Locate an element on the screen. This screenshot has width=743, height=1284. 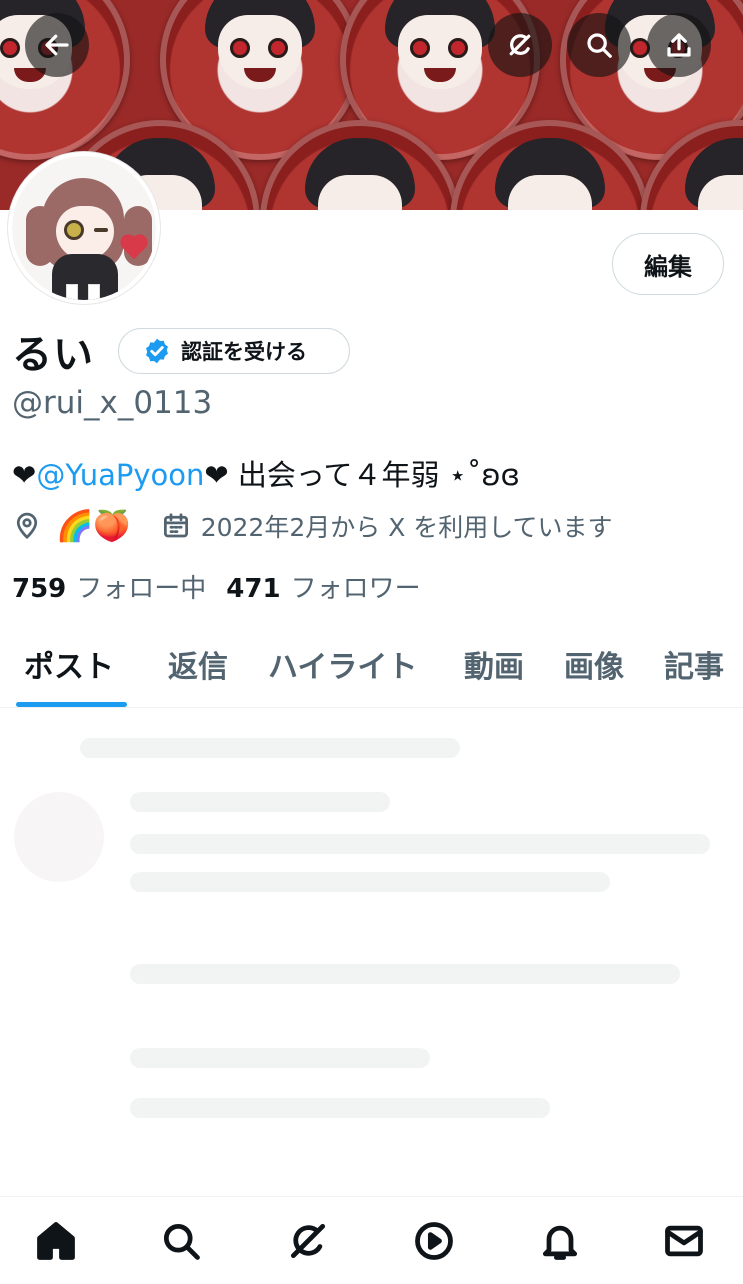
following-count: 759 is located at coordinates (39, 589).